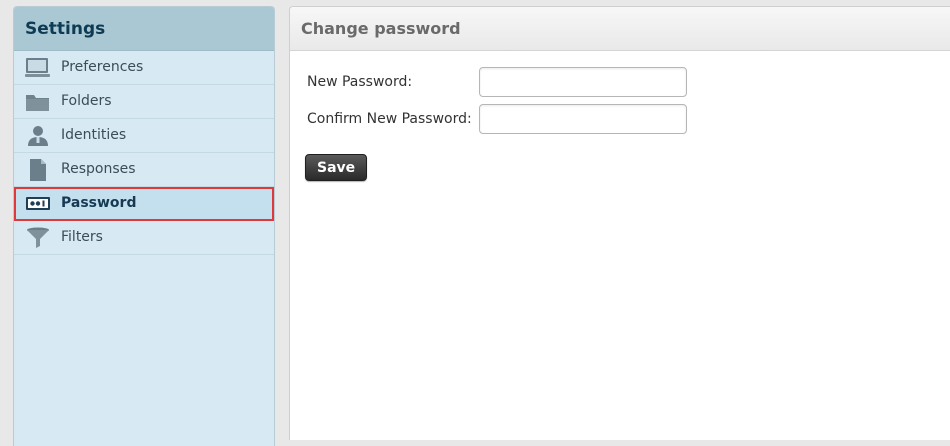 The width and height of the screenshot is (950, 446). What do you see at coordinates (144, 102) in the screenshot?
I see `sidebar-item-folders: Folders` at bounding box center [144, 102].